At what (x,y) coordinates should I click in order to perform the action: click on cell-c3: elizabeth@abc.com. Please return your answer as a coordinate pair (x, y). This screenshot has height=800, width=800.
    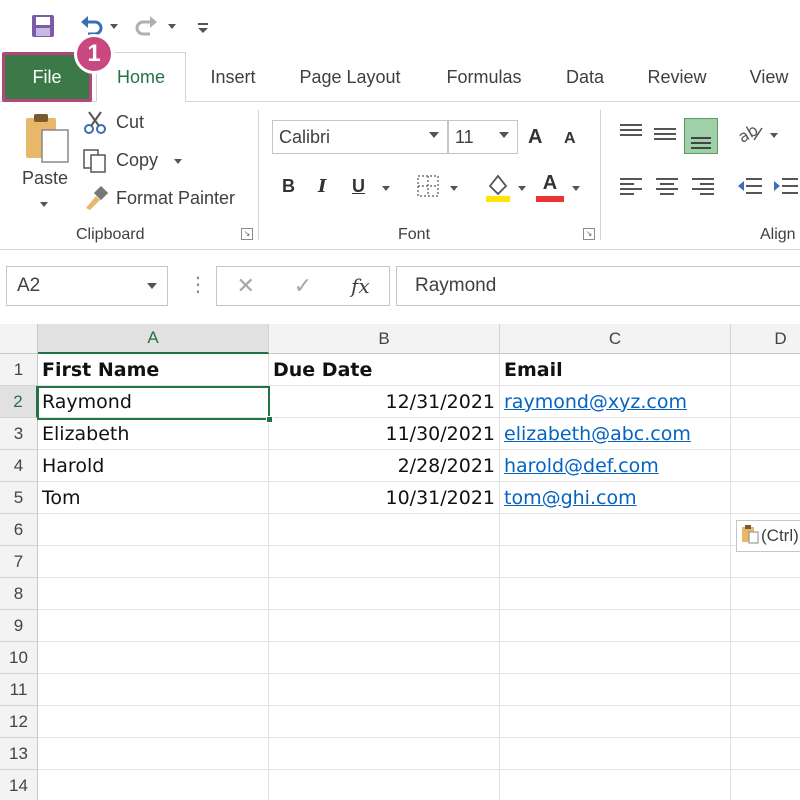
    Looking at the image, I should click on (615, 434).